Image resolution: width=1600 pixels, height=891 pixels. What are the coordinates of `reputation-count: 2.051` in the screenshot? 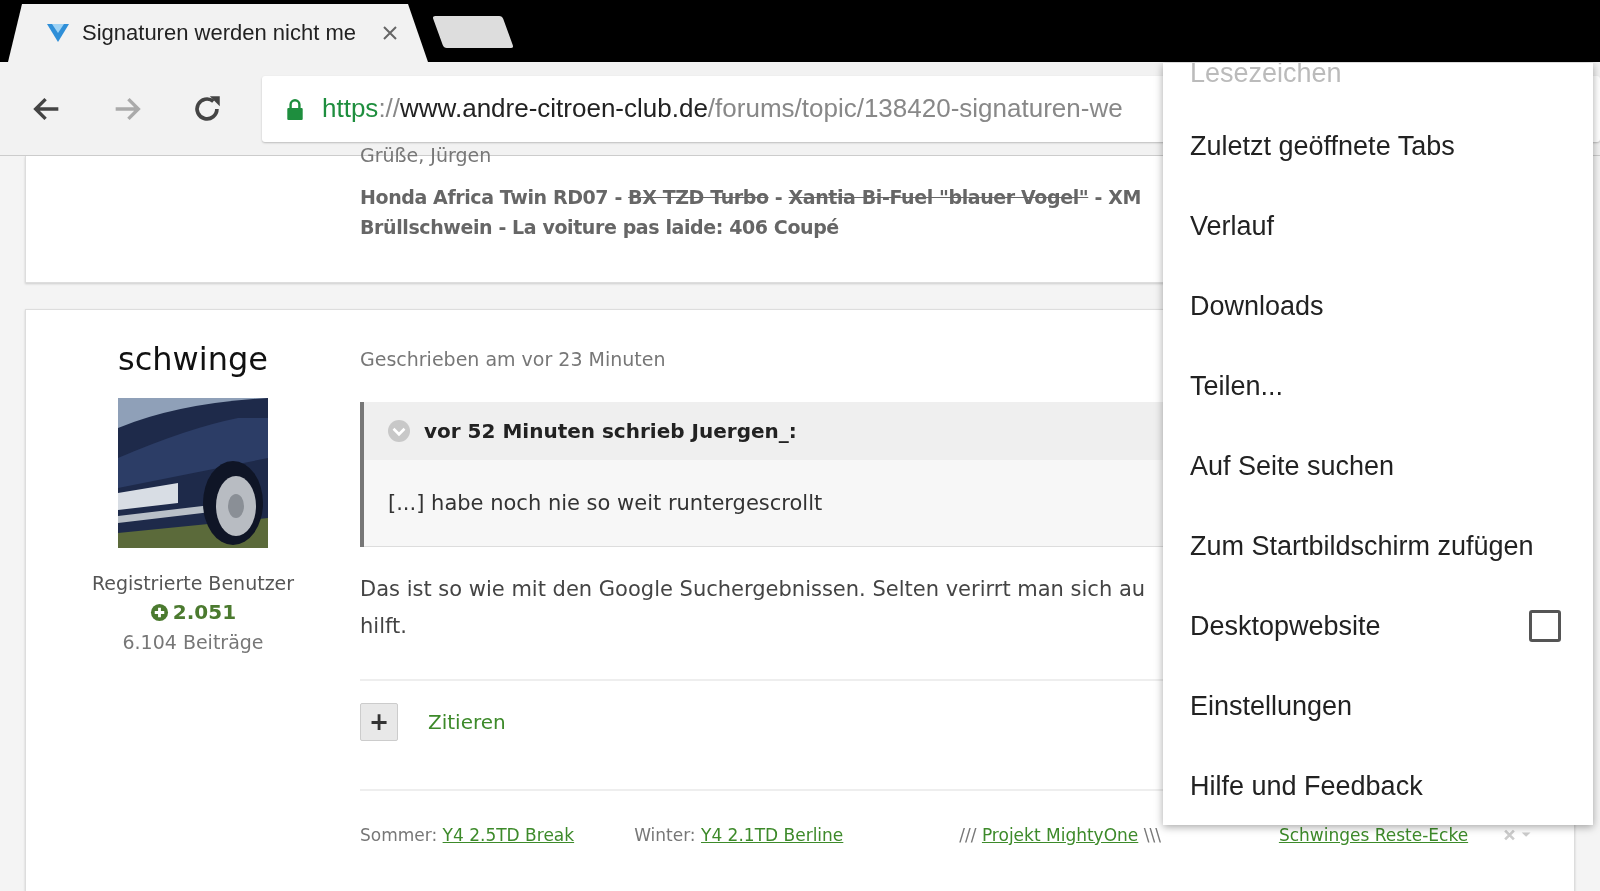 It's located at (204, 612).